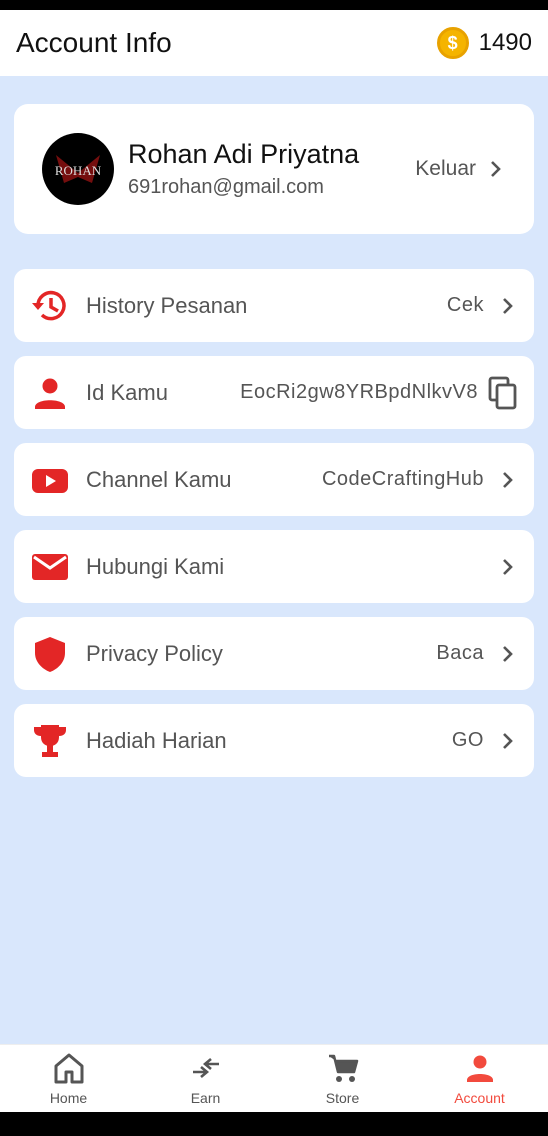 The width and height of the screenshot is (548, 1136). I want to click on coin-balance: $ 1490, so click(484, 43).